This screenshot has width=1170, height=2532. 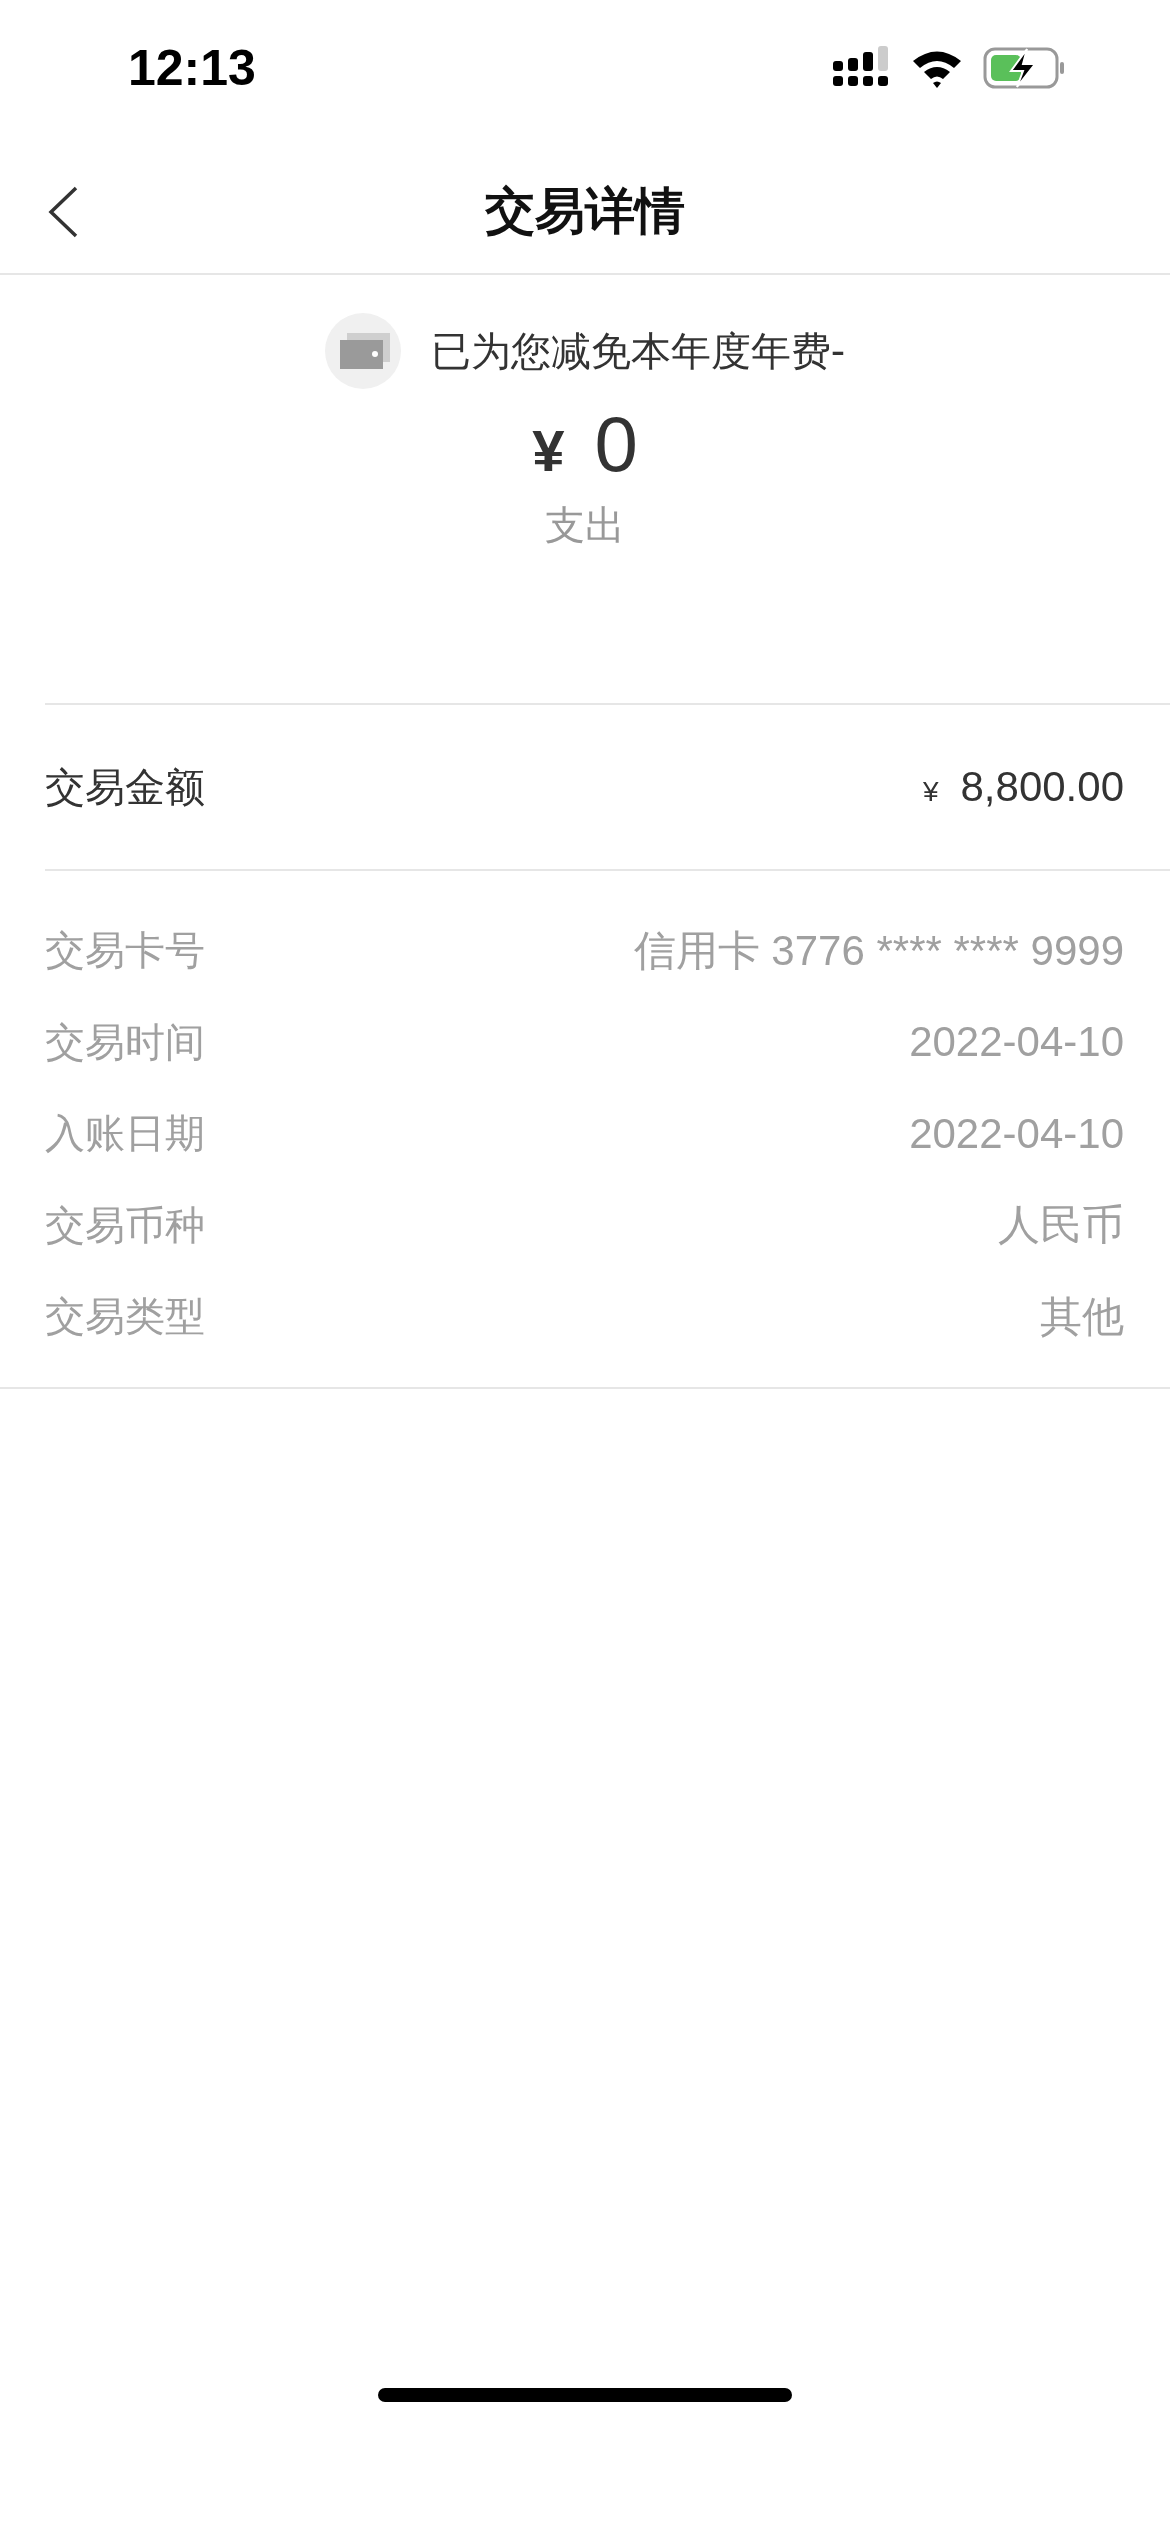 I want to click on detail-value: 信用卡 3776 **** **** 9999, so click(x=878, y=950).